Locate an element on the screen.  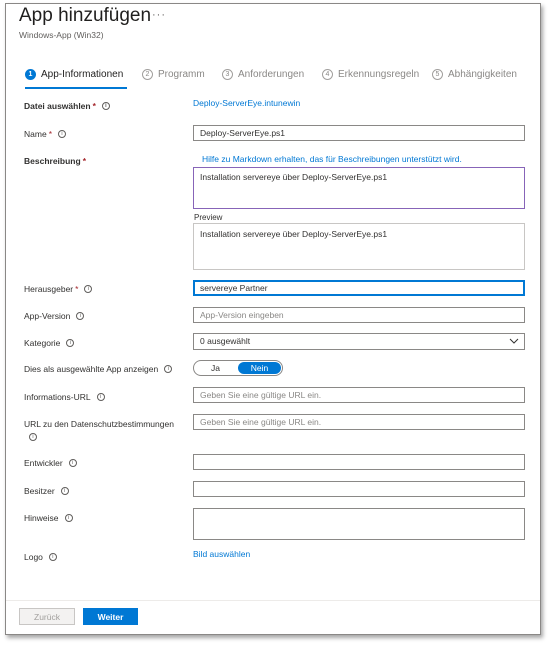
category-dropdown: 0 ausgewählt is located at coordinates (359, 341).